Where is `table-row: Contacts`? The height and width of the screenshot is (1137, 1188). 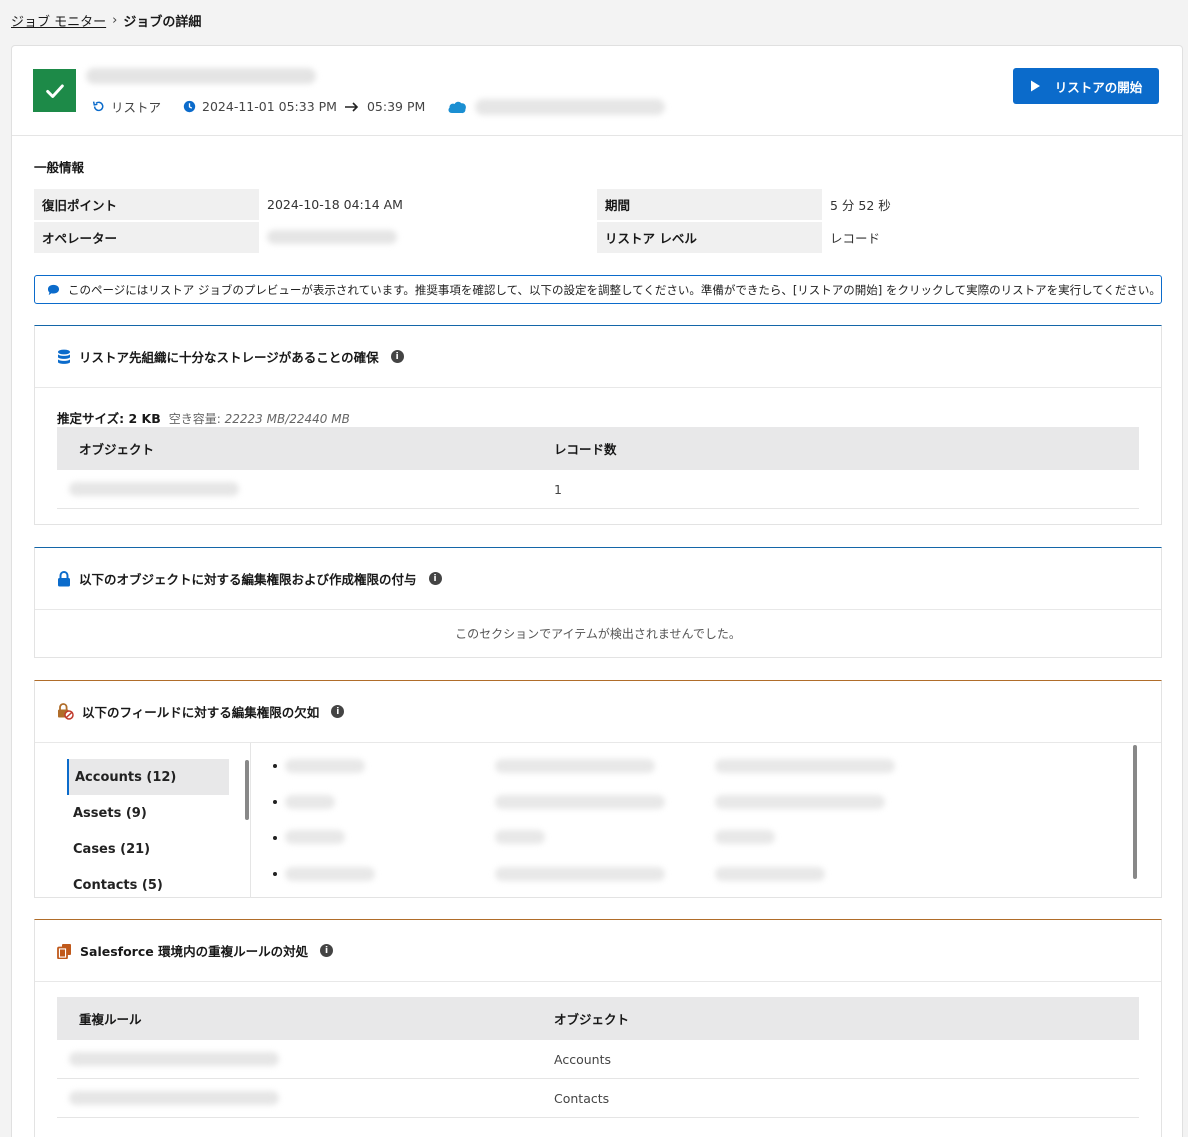 table-row: Contacts is located at coordinates (598, 1098).